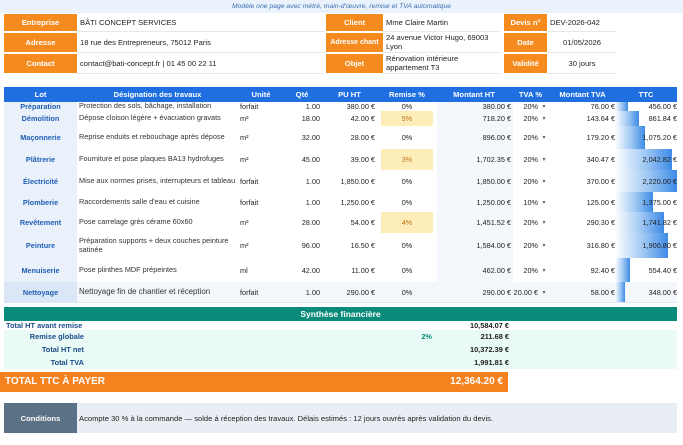 The image size is (683, 445). What do you see at coordinates (525, 202) in the screenshot?
I see `tva-cell: 10%` at bounding box center [525, 202].